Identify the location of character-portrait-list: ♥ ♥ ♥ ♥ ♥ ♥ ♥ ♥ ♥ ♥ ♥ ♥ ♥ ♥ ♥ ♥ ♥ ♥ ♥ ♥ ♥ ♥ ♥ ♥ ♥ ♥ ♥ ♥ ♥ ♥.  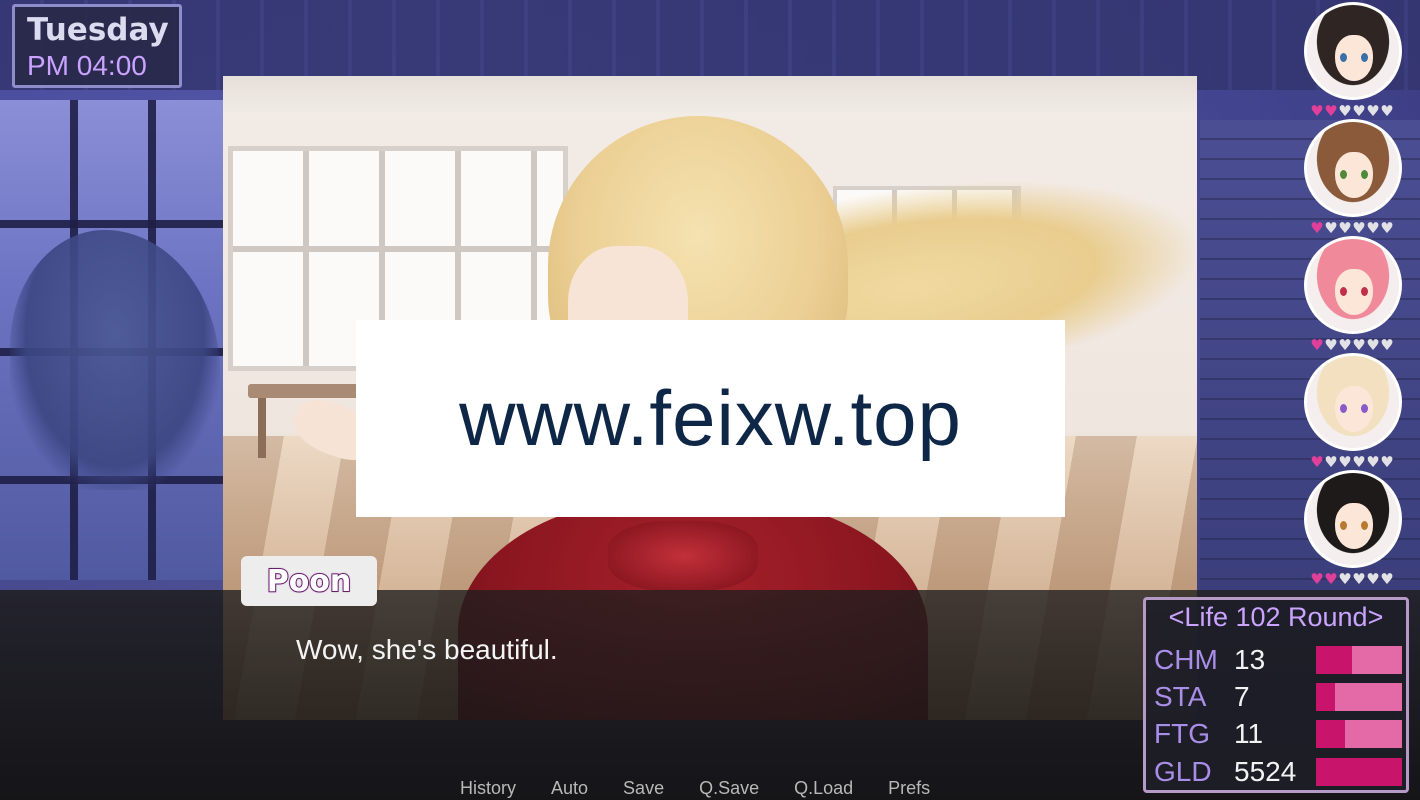
(1355, 295).